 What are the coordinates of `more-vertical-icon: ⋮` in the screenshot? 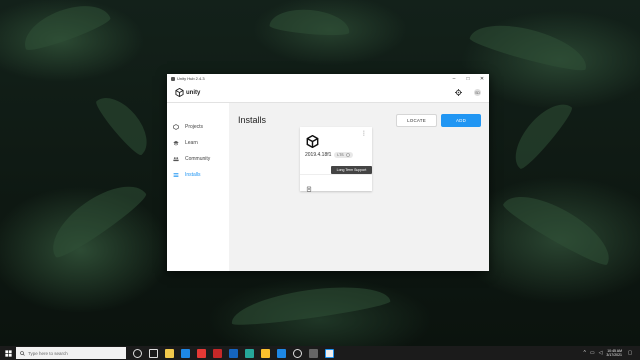 It's located at (364, 134).